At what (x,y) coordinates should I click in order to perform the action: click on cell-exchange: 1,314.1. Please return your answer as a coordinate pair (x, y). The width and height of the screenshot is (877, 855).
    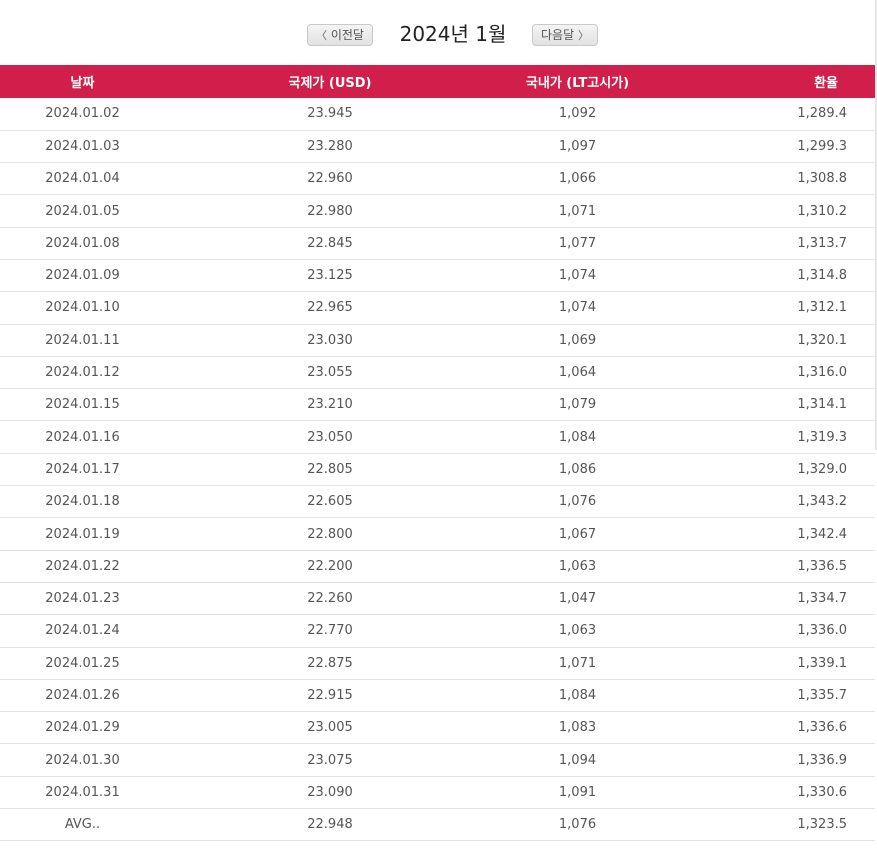
    Looking at the image, I should click on (822, 405).